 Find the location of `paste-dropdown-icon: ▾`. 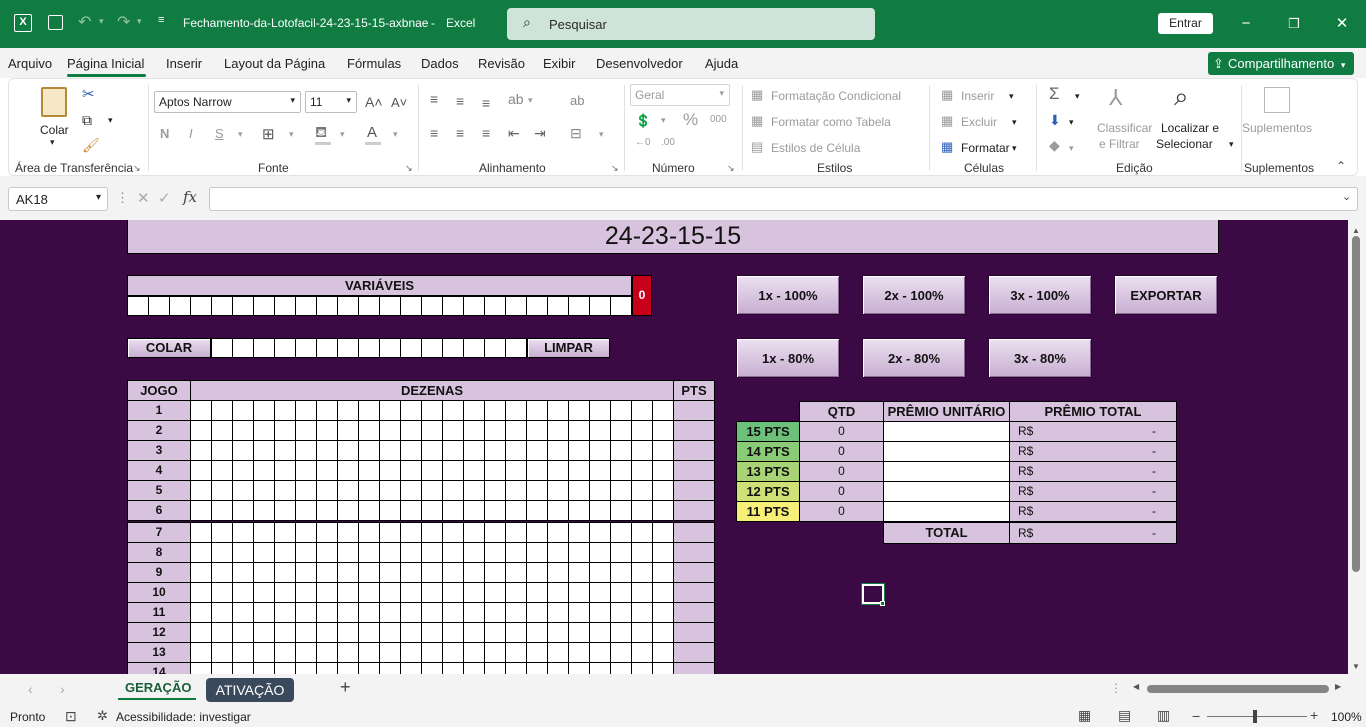

paste-dropdown-icon: ▾ is located at coordinates (52, 142).